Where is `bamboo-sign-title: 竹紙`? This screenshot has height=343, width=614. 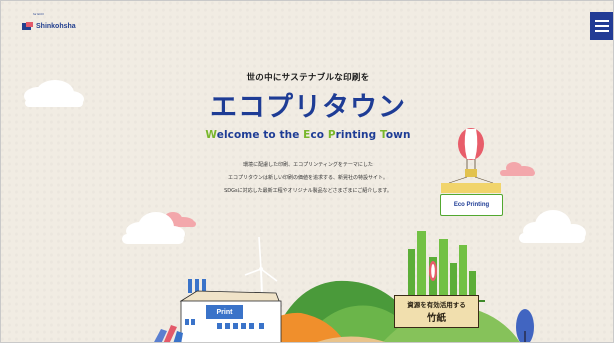
bamboo-sign-title: 竹紙 is located at coordinates (436, 318).